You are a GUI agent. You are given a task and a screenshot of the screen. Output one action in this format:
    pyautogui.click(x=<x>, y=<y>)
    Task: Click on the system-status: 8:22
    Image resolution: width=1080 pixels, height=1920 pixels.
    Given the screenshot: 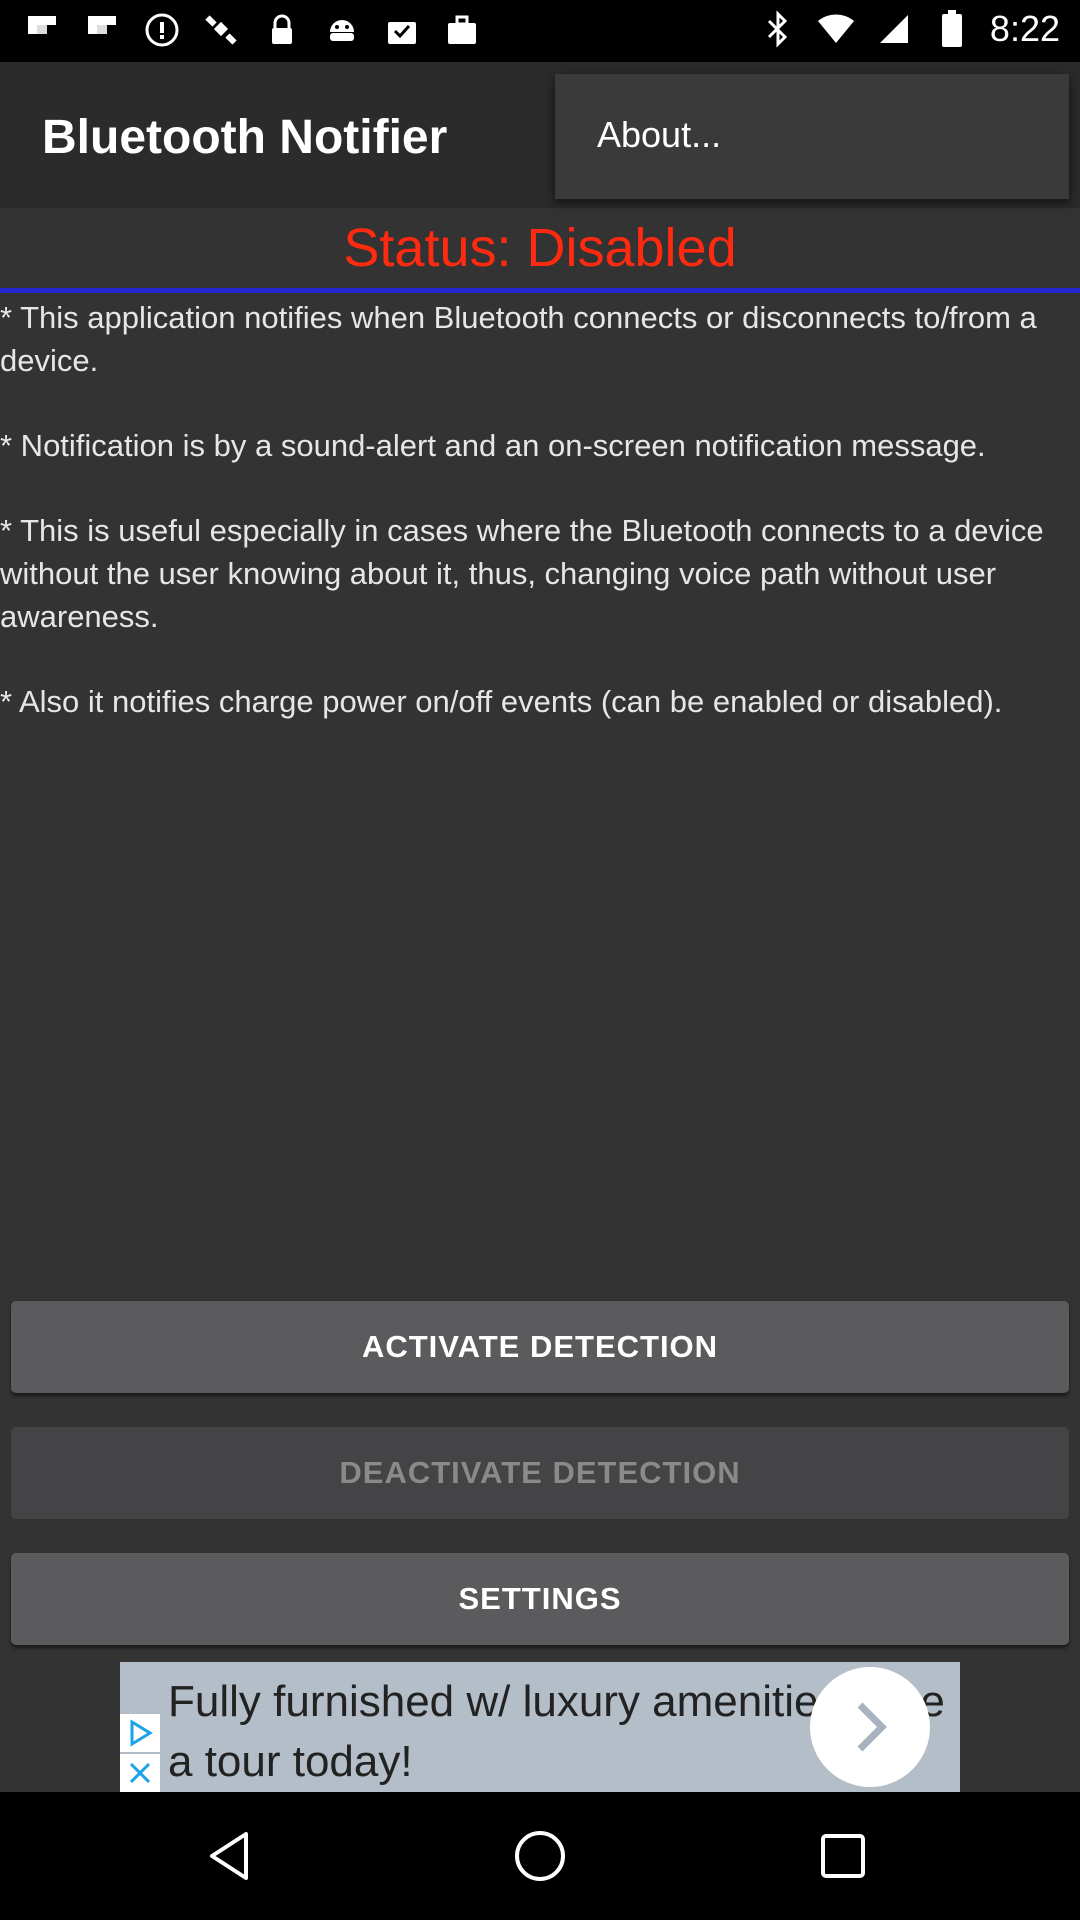 What is the action you would take?
    pyautogui.click(x=909, y=29)
    